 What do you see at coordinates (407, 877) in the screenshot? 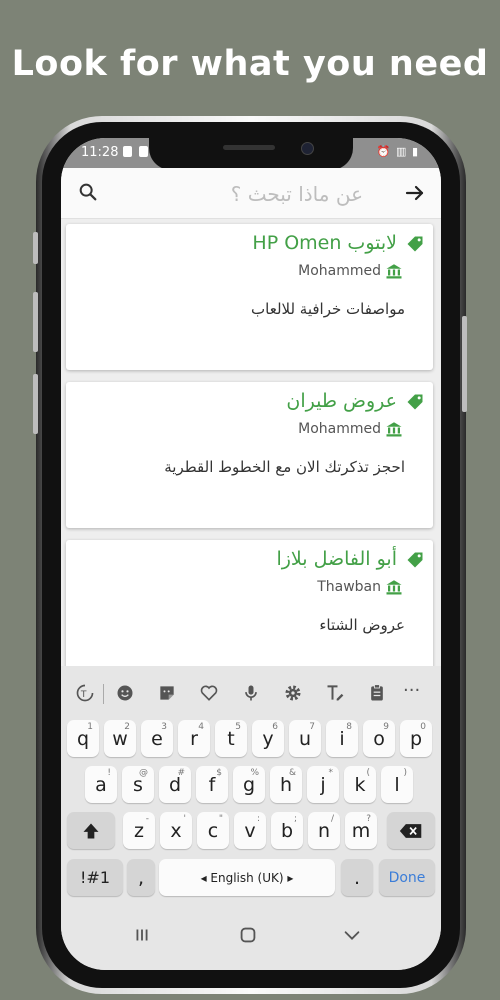
I see `done-key: Done` at bounding box center [407, 877].